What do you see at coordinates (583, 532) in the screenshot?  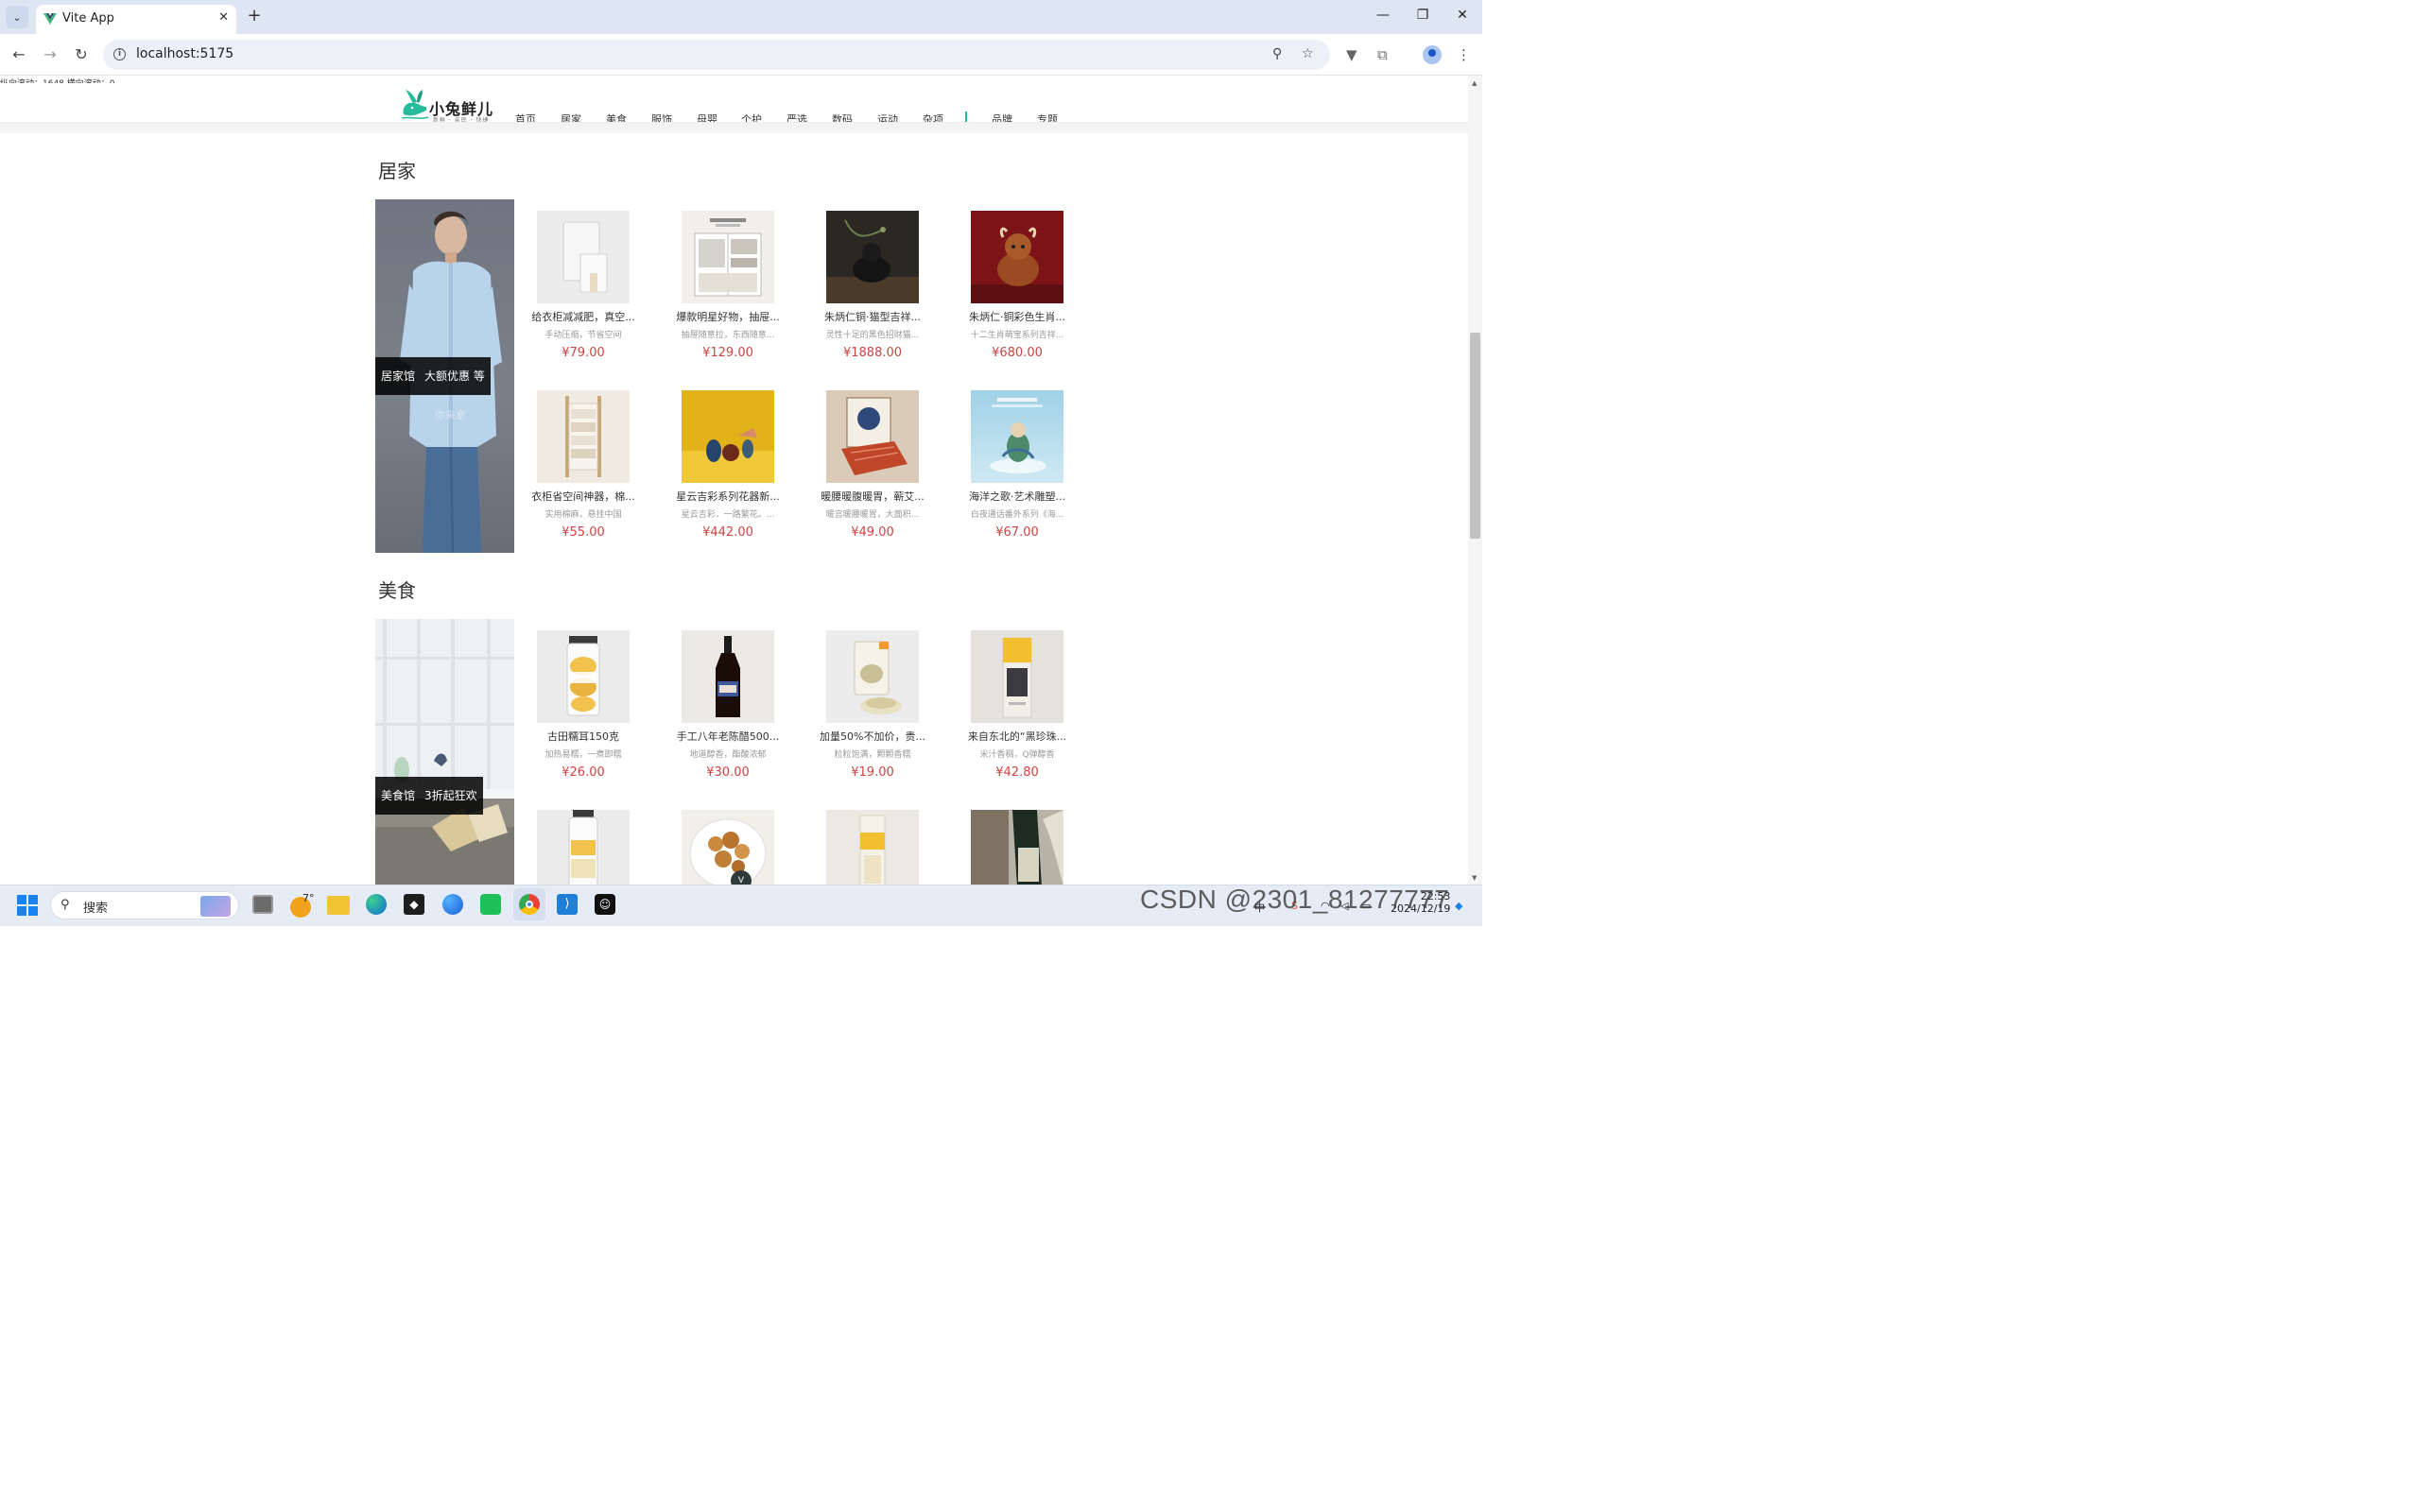 I see `product-price: ¥55.00` at bounding box center [583, 532].